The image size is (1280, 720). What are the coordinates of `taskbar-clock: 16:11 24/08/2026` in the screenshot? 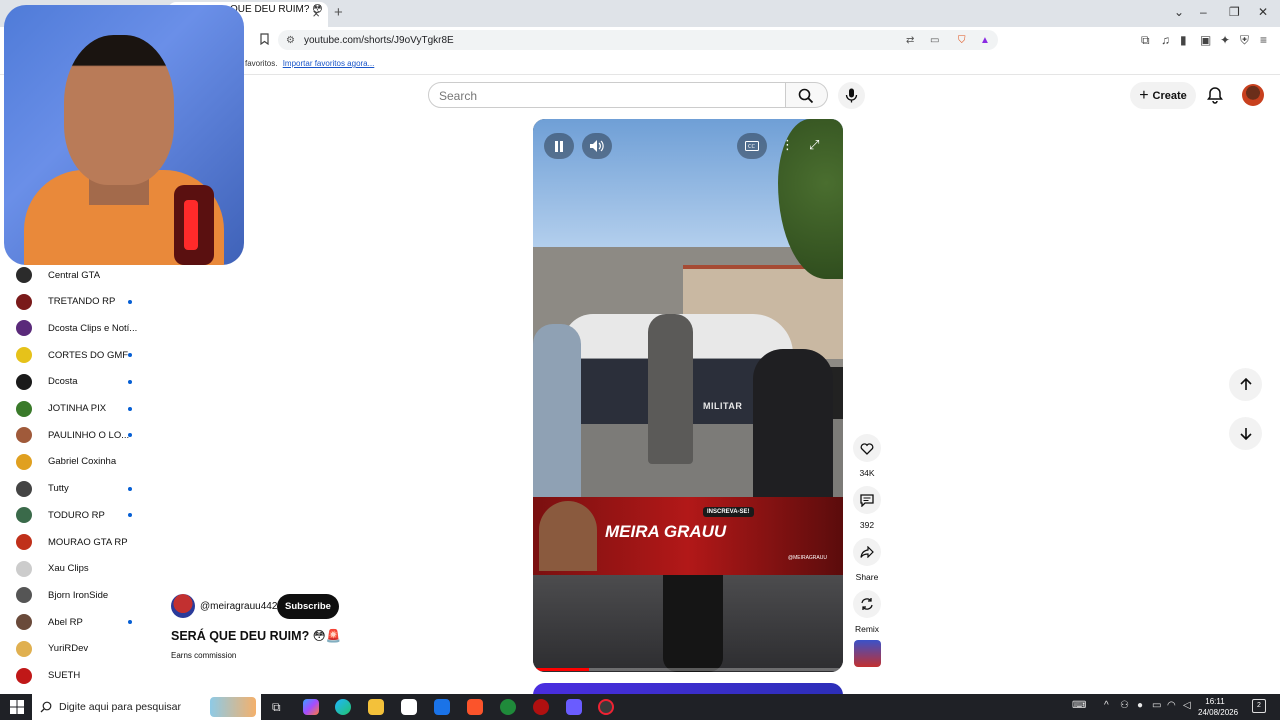 It's located at (1218, 707).